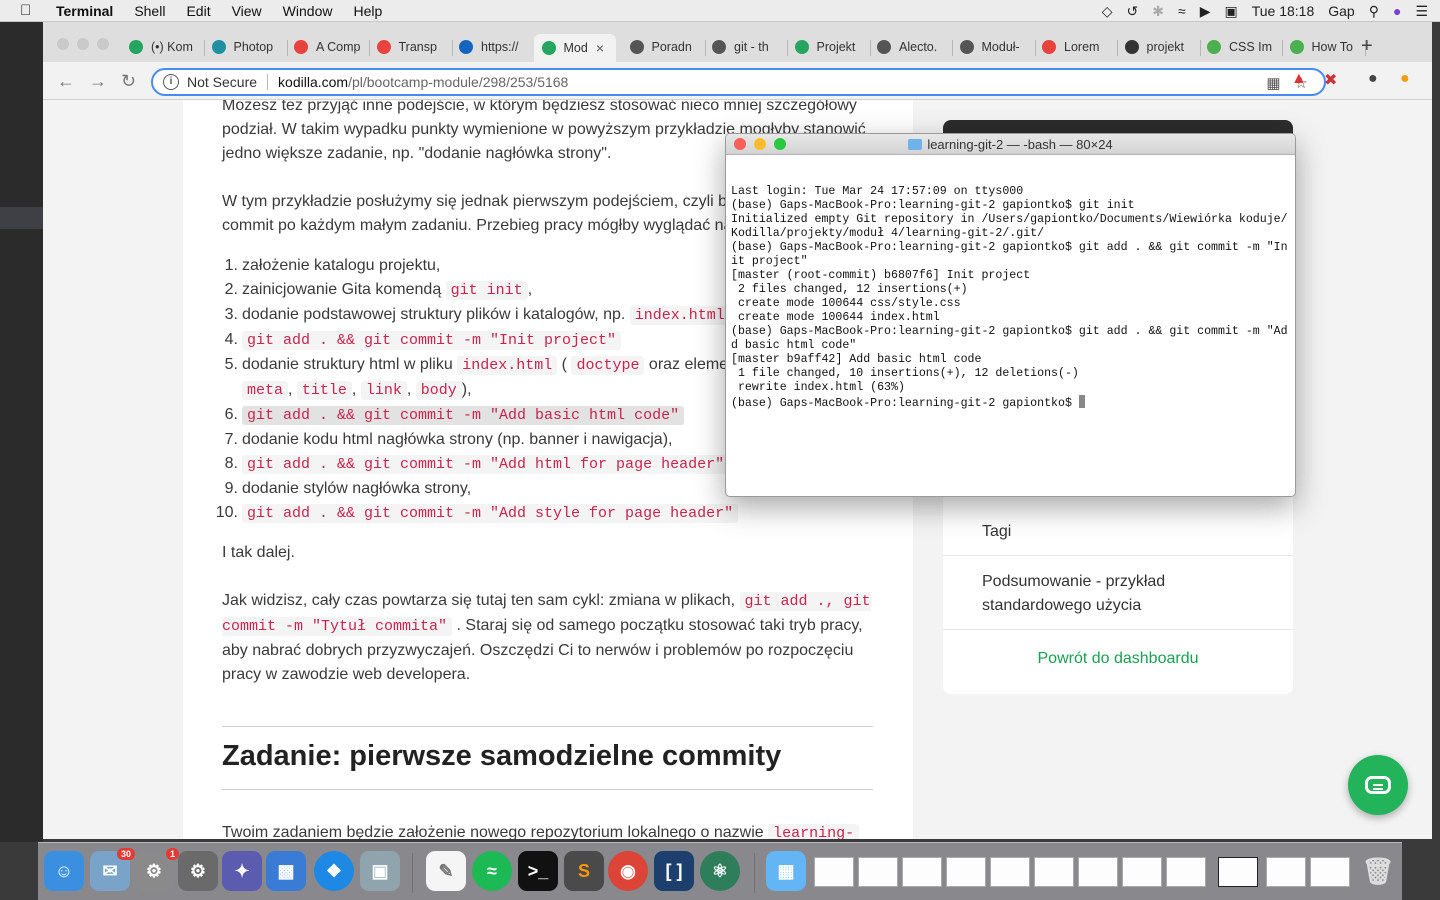 This screenshot has height=900, width=1440. What do you see at coordinates (308, 11) in the screenshot?
I see `menu-window: Window` at bounding box center [308, 11].